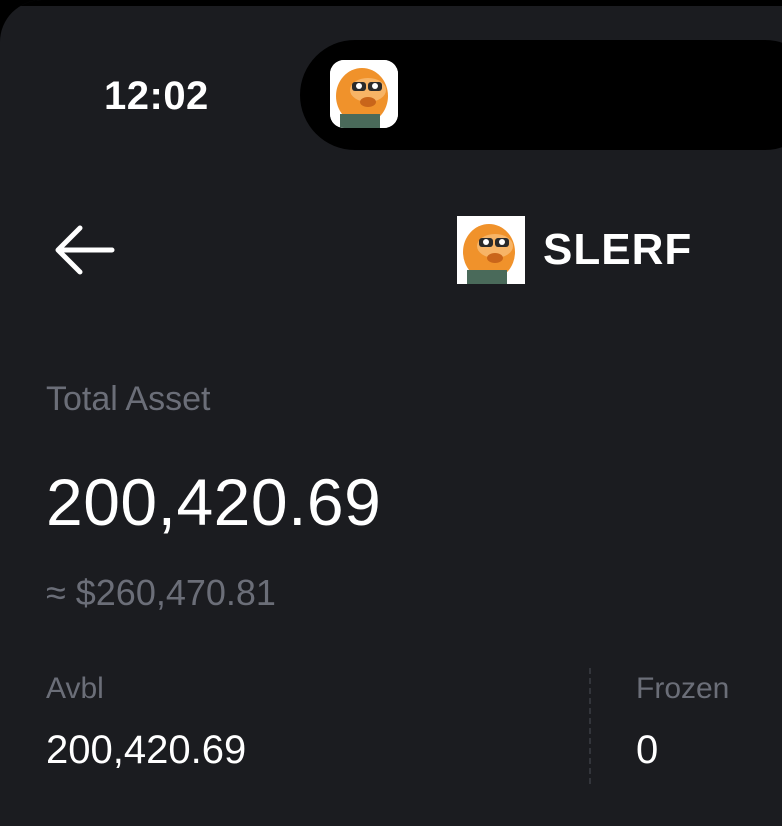 The width and height of the screenshot is (782, 826). I want to click on frozen-label: Frozen, so click(683, 688).